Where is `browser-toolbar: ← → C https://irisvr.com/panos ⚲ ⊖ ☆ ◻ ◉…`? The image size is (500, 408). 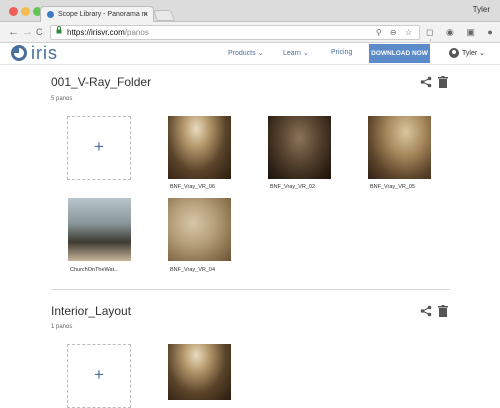
browser-toolbar: ← → C https://irisvr.com/panos ⚲ ⊖ ☆ ◻ ◉… is located at coordinates (250, 35).